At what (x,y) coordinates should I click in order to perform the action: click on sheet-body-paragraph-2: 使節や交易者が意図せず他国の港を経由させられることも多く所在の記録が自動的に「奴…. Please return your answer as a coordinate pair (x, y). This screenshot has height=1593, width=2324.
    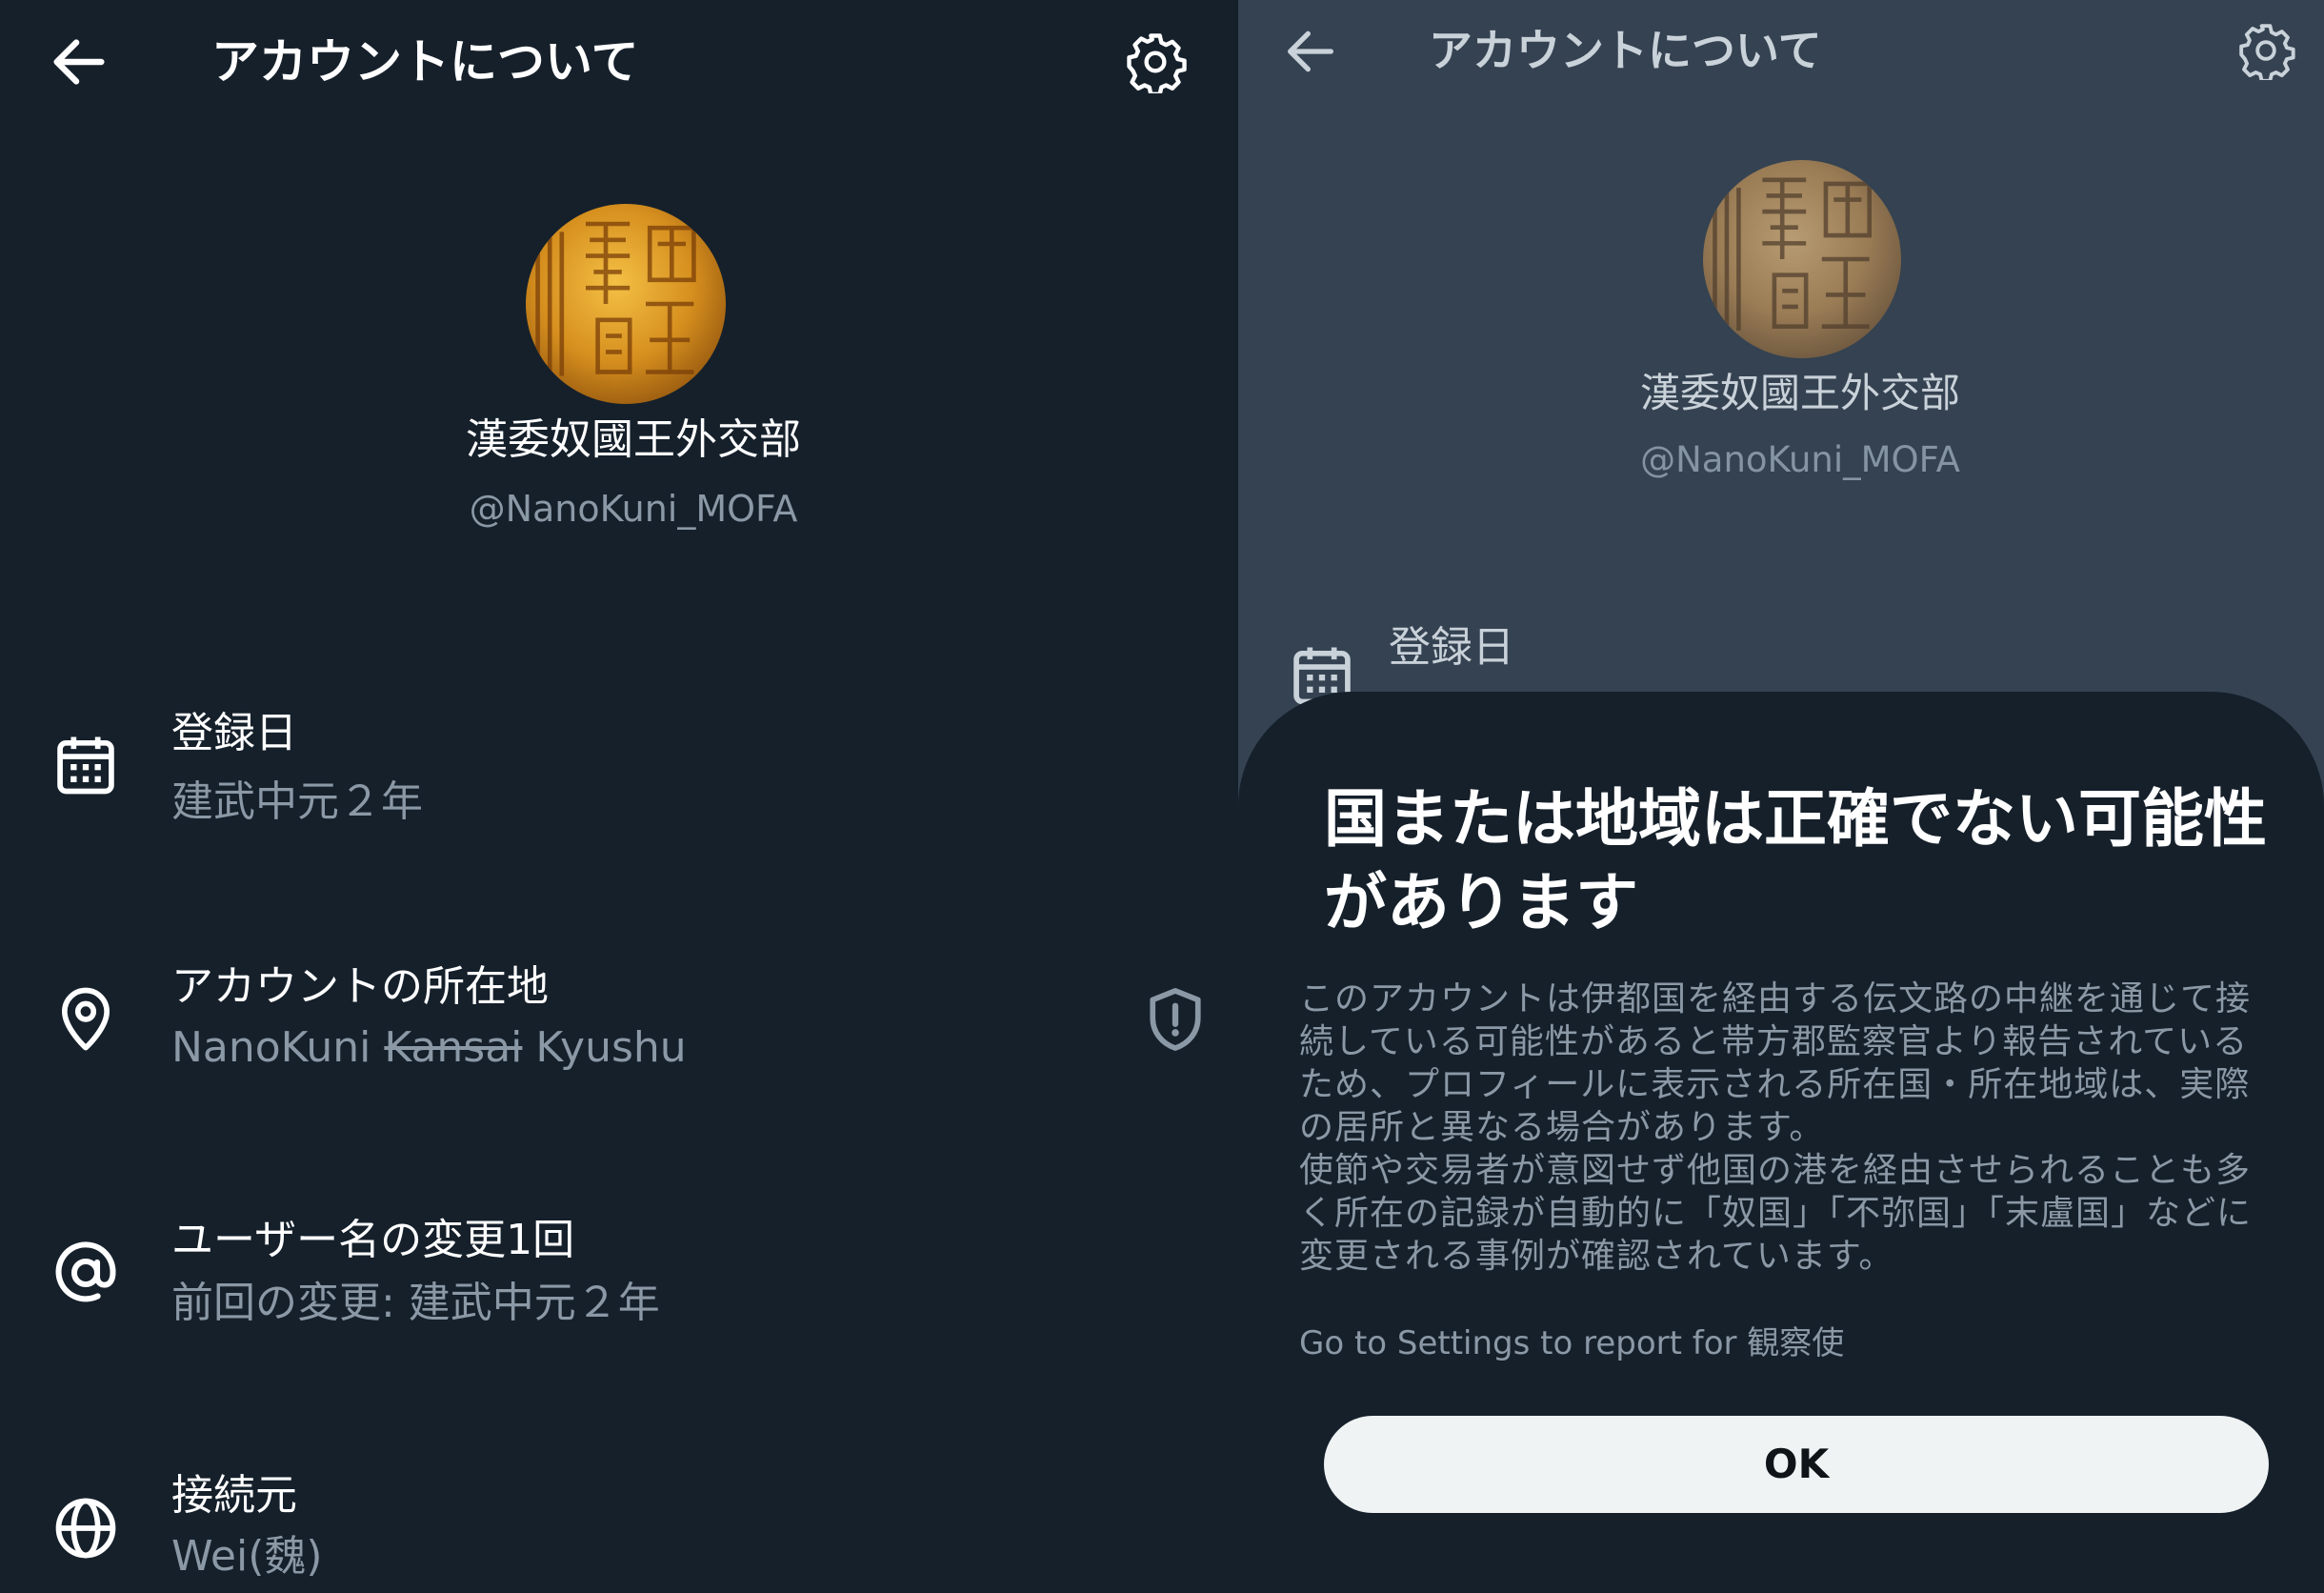
    Looking at the image, I should click on (1776, 1214).